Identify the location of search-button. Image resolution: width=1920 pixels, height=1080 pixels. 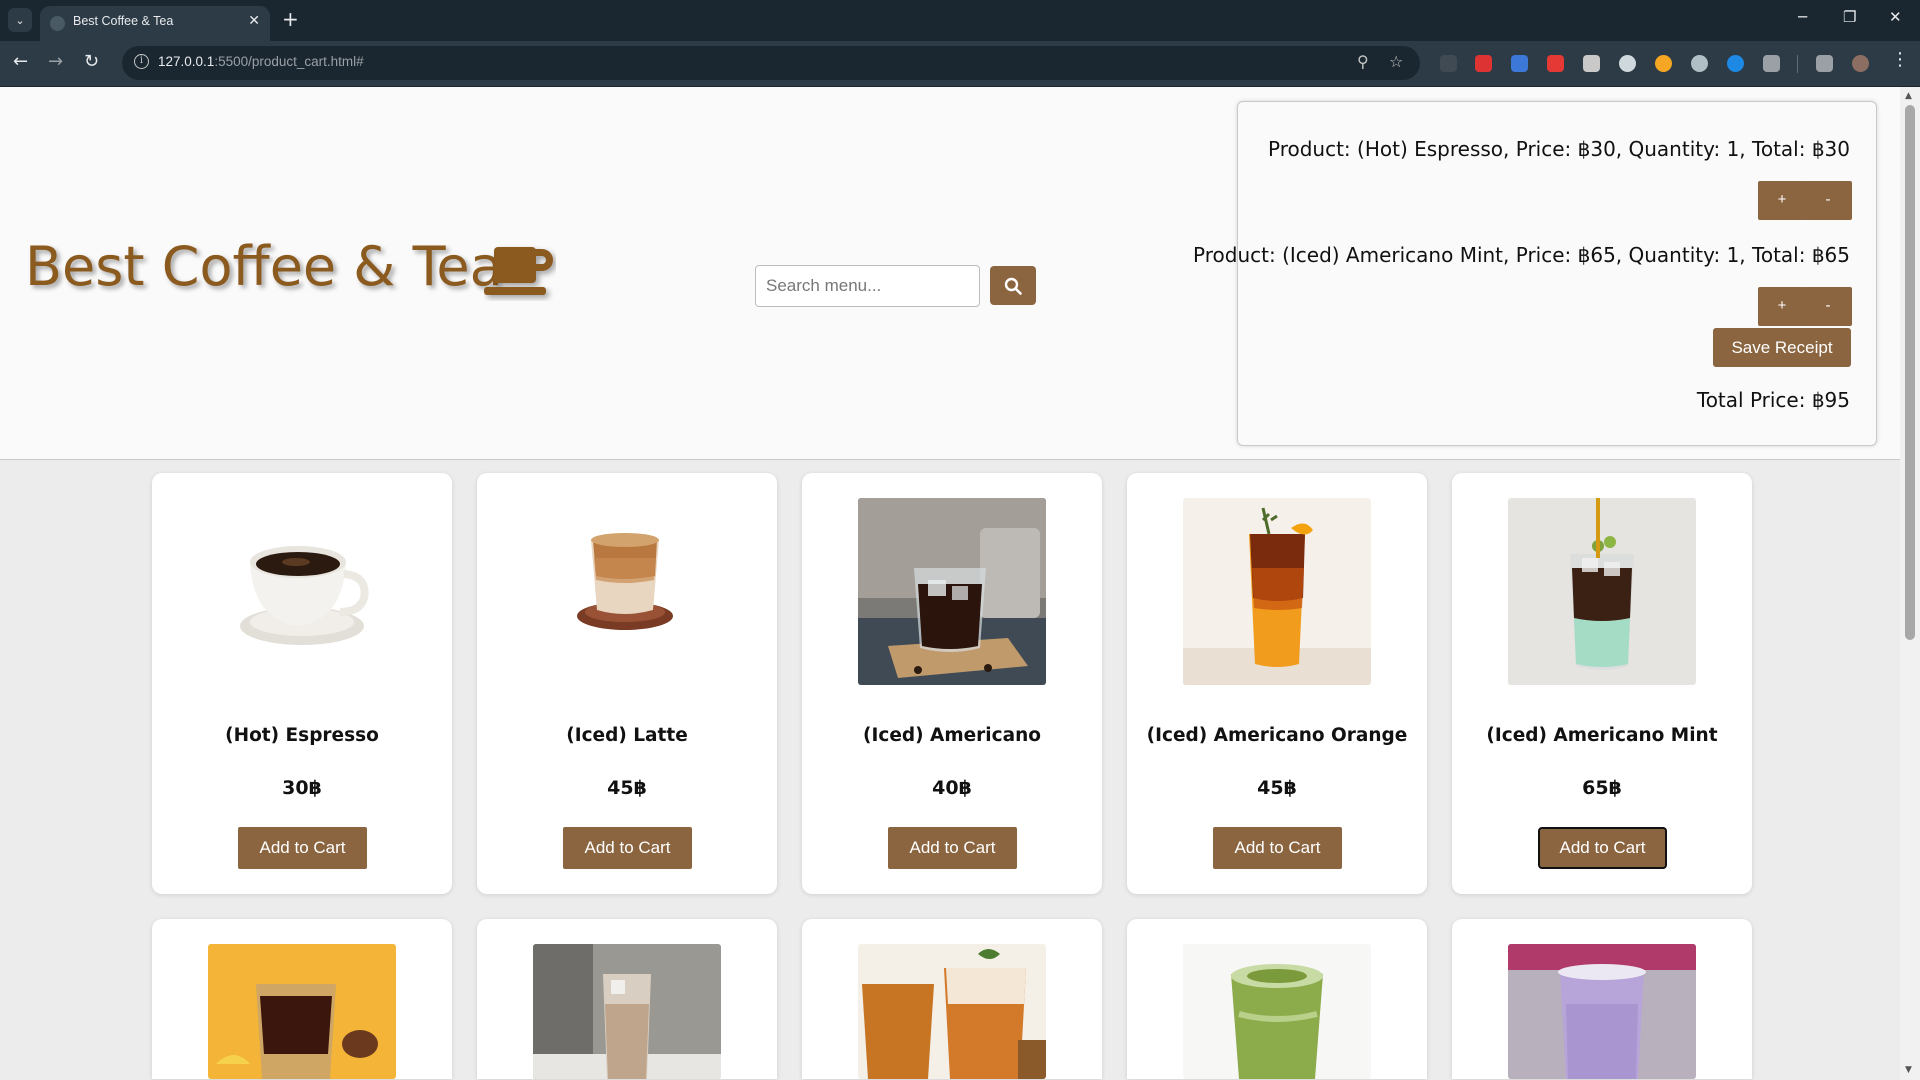
(1013, 285).